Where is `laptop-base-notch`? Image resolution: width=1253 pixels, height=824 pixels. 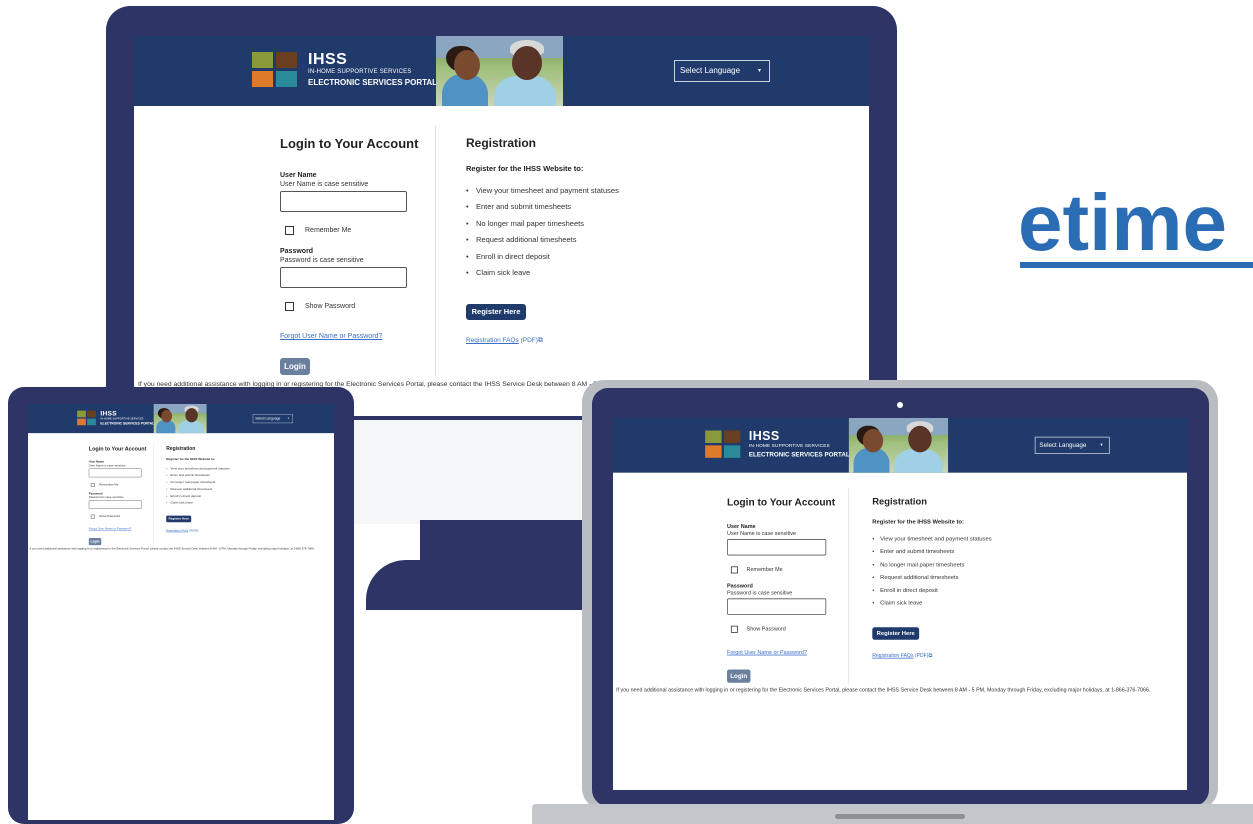 laptop-base-notch is located at coordinates (900, 816).